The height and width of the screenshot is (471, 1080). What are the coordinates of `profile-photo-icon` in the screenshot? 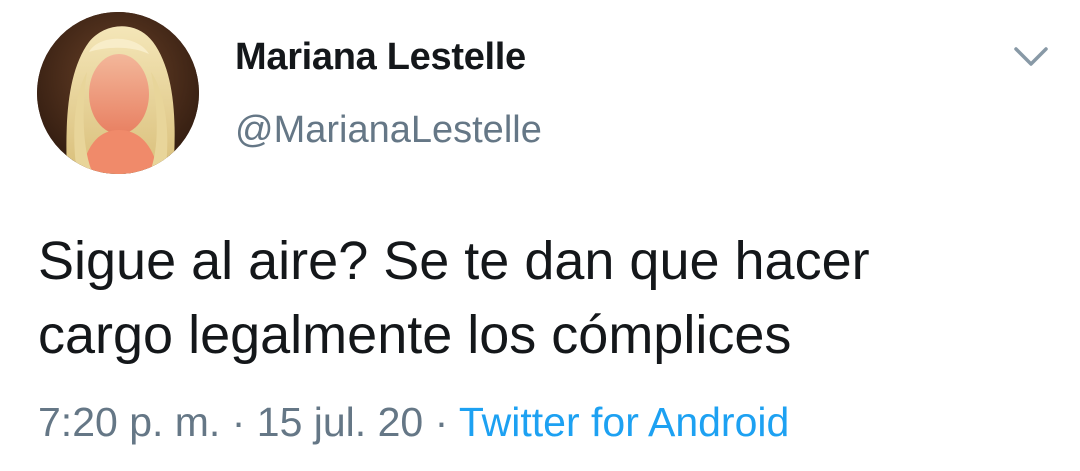 It's located at (118, 93).